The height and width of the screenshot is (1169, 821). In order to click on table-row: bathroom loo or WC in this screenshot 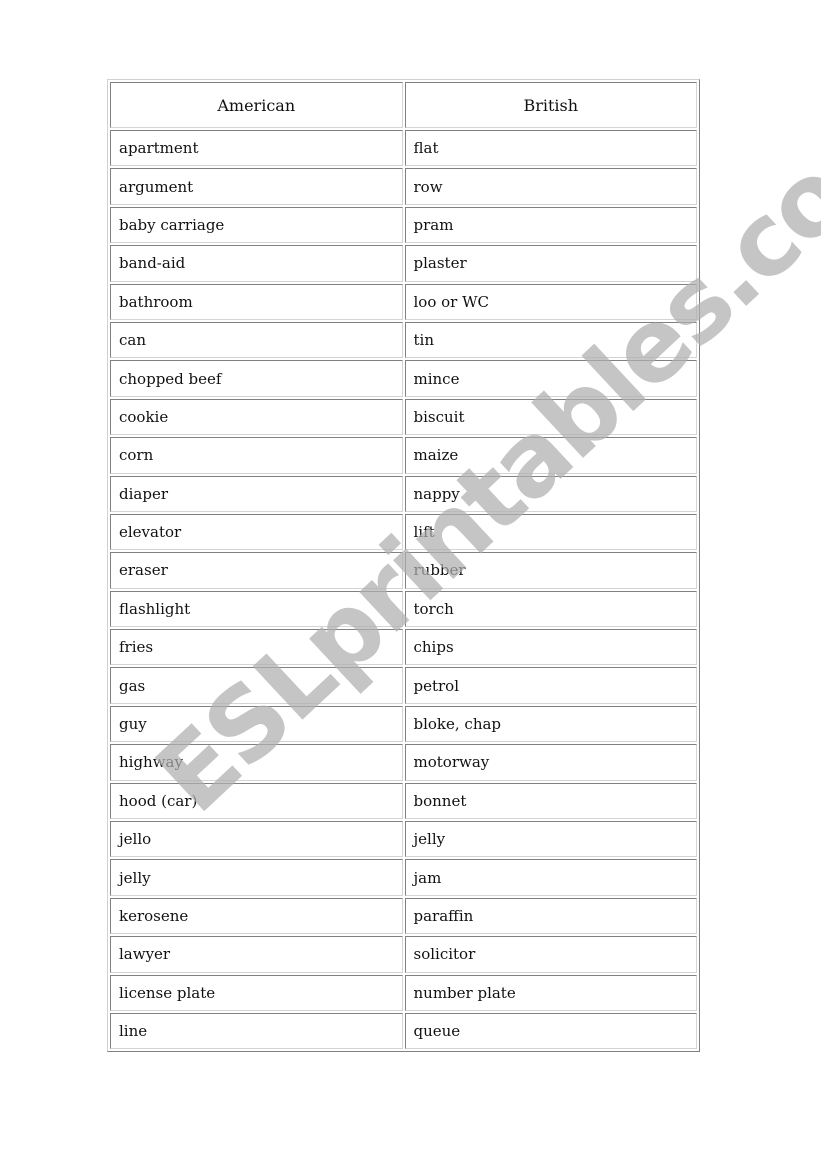, I will do `click(403, 301)`.